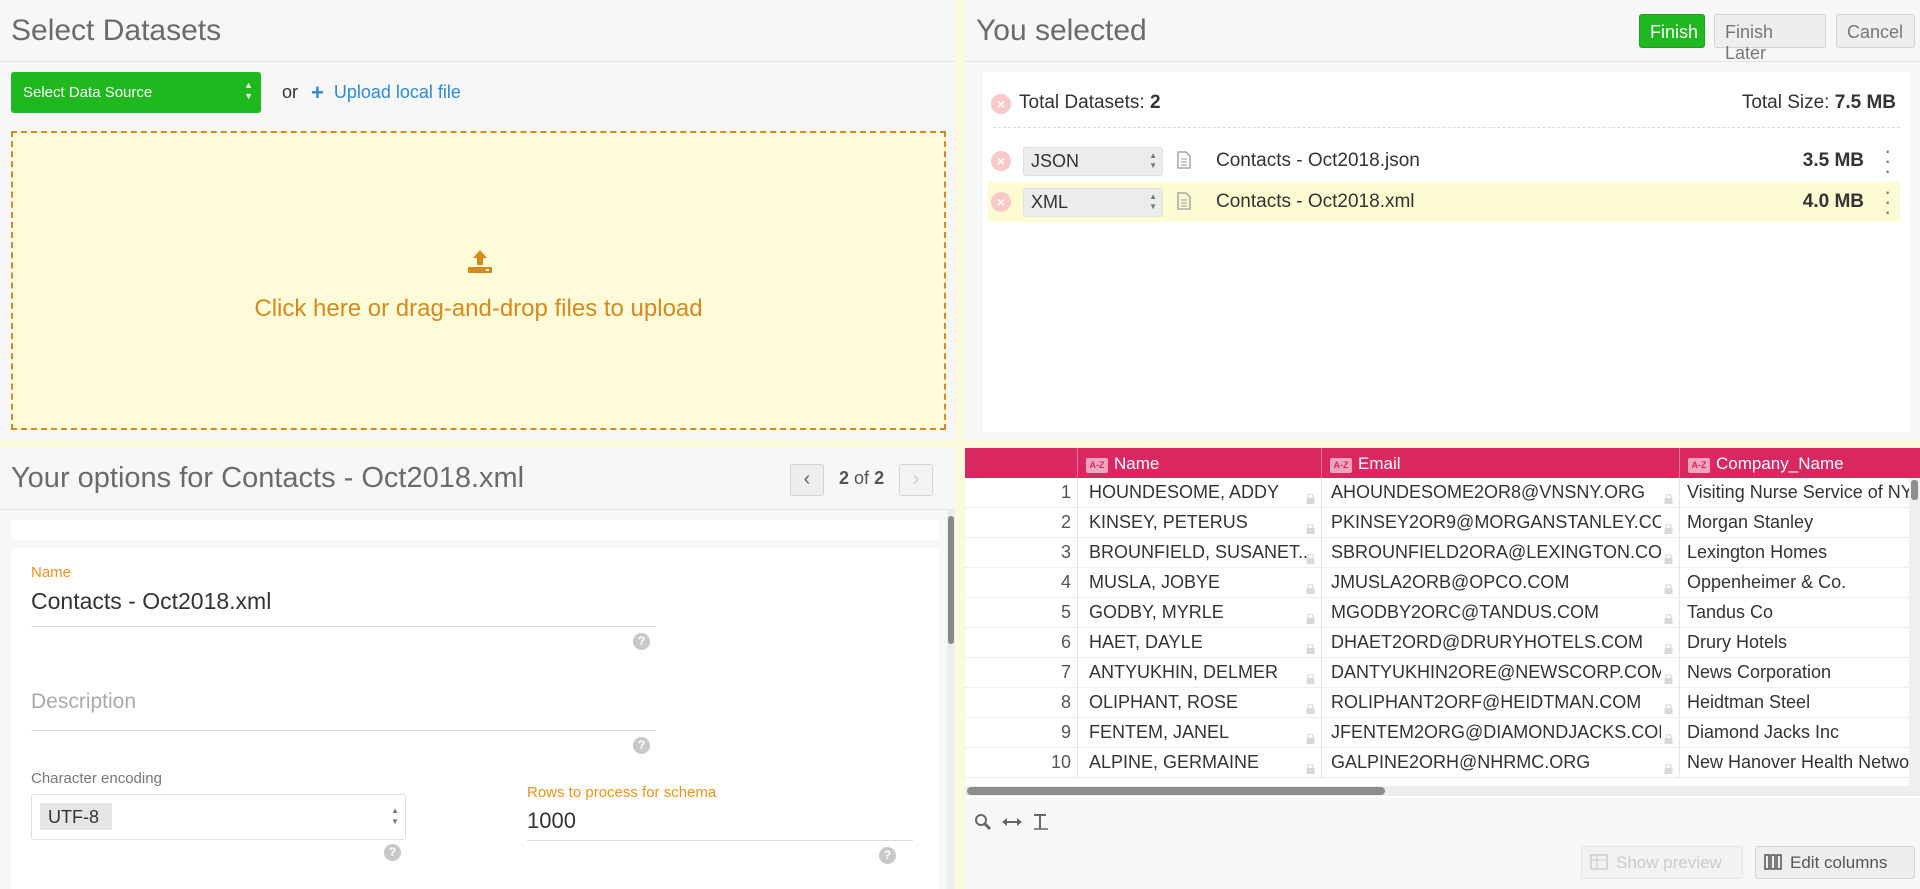 This screenshot has width=1920, height=889. What do you see at coordinates (1496, 643) in the screenshot?
I see `cell-email: DHAET2ORD@DRURYHOTELS.COM` at bounding box center [1496, 643].